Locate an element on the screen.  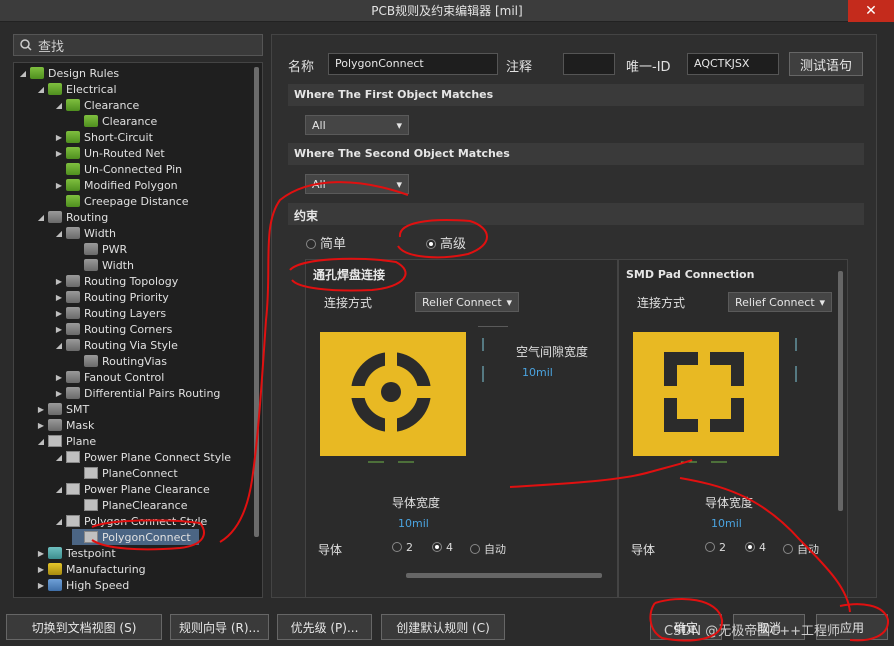
tree-item: ▶ SMT is located at coordinates (62, 409).